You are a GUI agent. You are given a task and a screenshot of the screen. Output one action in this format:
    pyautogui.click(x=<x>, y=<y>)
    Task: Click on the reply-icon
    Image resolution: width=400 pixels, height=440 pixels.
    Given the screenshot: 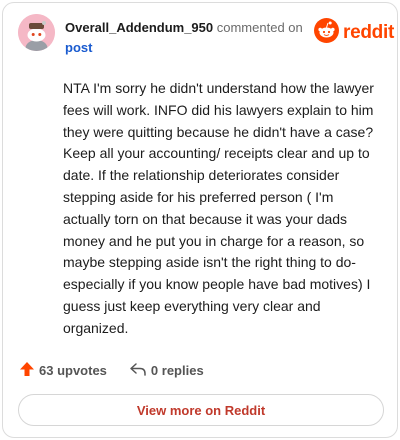 What is the action you would take?
    pyautogui.click(x=138, y=370)
    